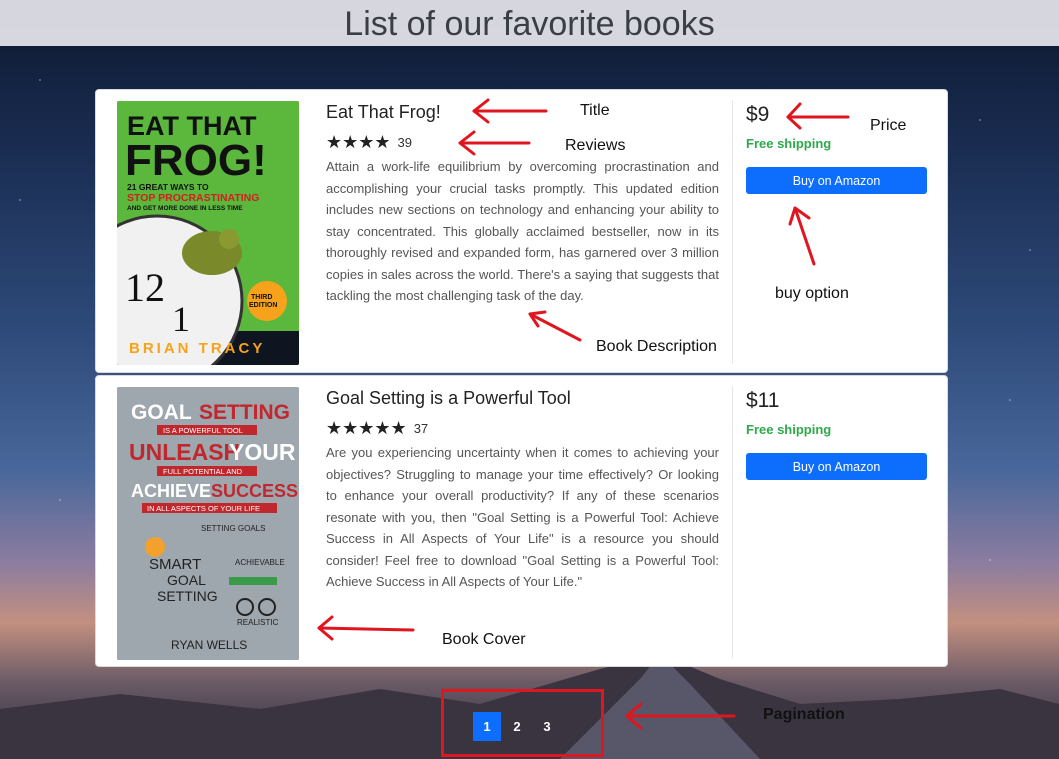  What do you see at coordinates (804, 714) in the screenshot?
I see `annotation-pagination: Pagination` at bounding box center [804, 714].